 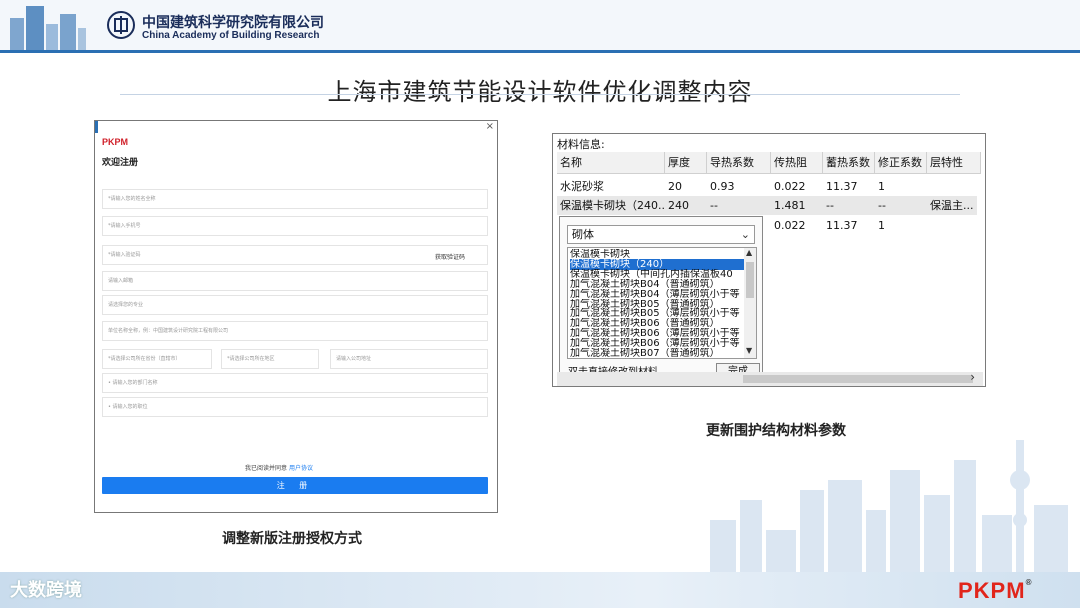 What do you see at coordinates (231, 35) in the screenshot?
I see `org-name-en: China Academy of Building Research` at bounding box center [231, 35].